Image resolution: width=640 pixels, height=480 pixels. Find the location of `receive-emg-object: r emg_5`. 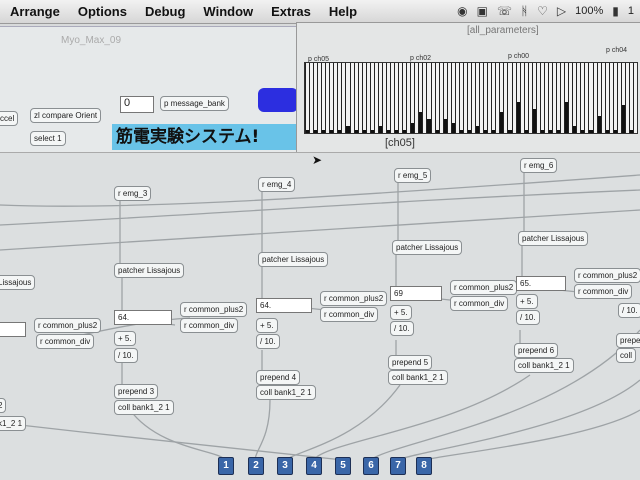

receive-emg-object: r emg_5 is located at coordinates (413, 175).